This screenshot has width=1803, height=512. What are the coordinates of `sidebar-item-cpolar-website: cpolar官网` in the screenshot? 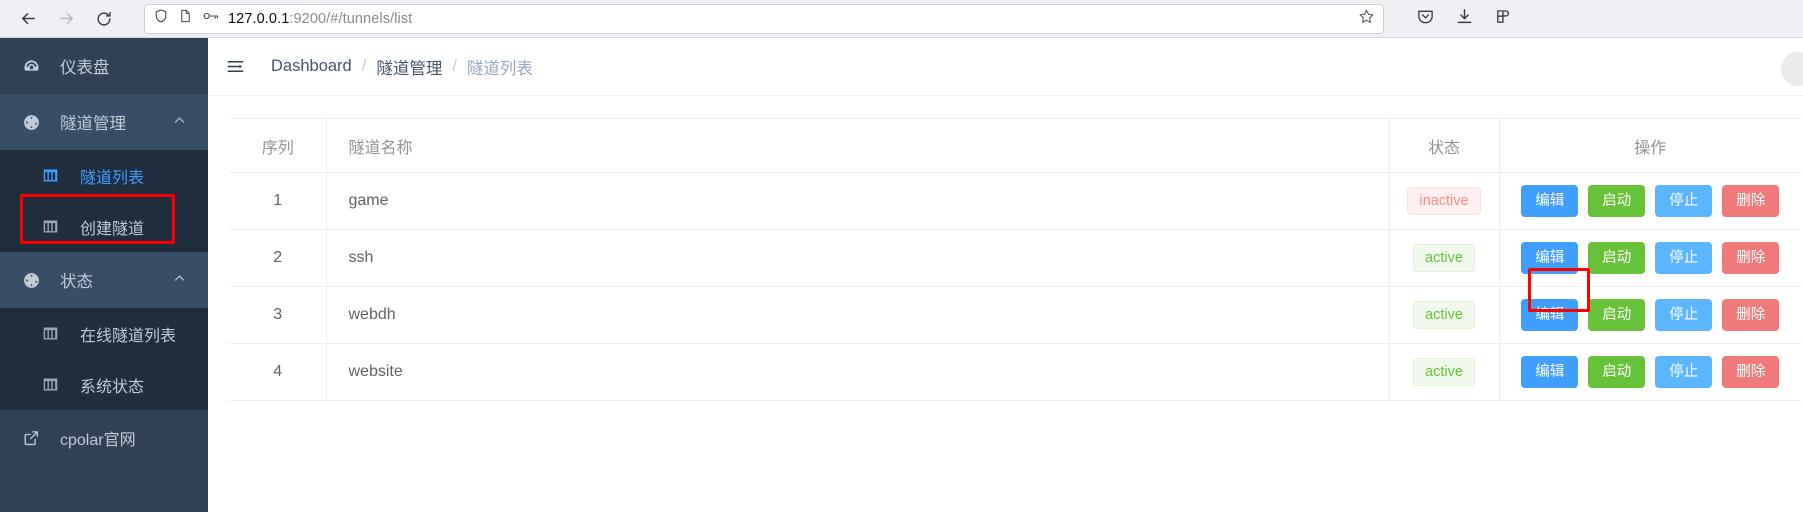 It's located at (104, 438).